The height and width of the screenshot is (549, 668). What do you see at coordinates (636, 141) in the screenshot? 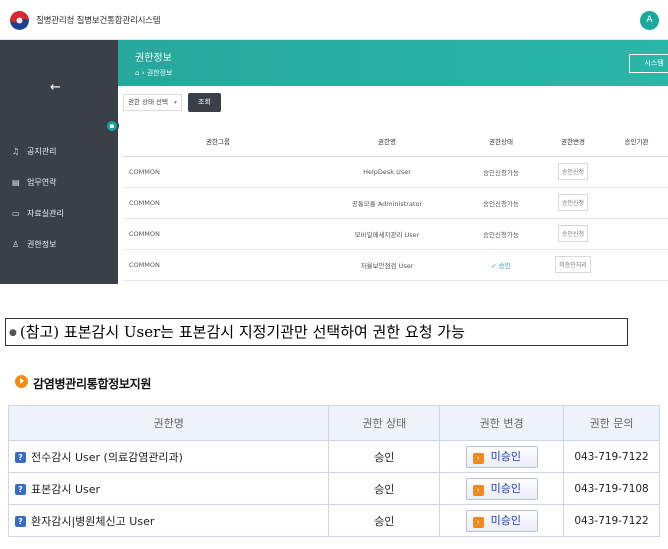
I see `column-header: 승인기관` at bounding box center [636, 141].